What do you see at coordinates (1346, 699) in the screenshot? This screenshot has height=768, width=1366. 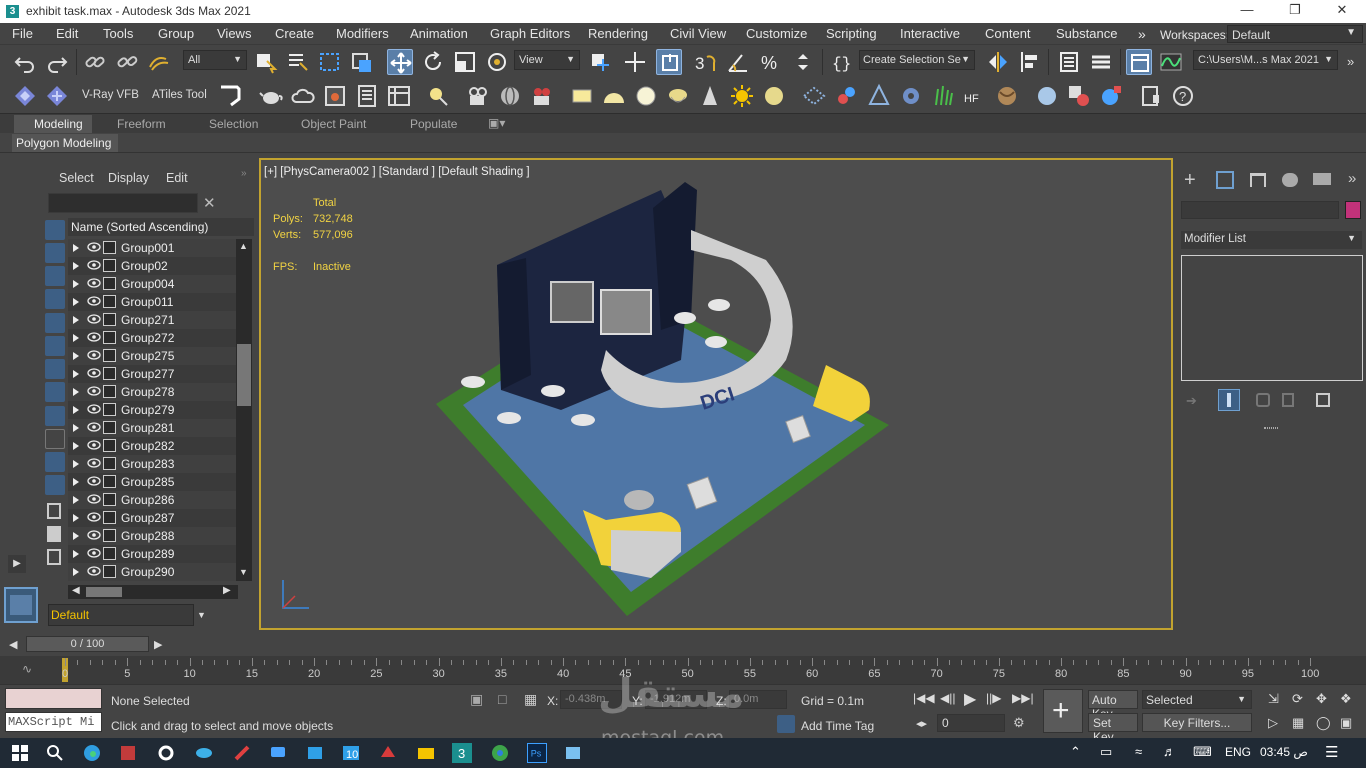 I see `walkthrough-icon: ❖` at bounding box center [1346, 699].